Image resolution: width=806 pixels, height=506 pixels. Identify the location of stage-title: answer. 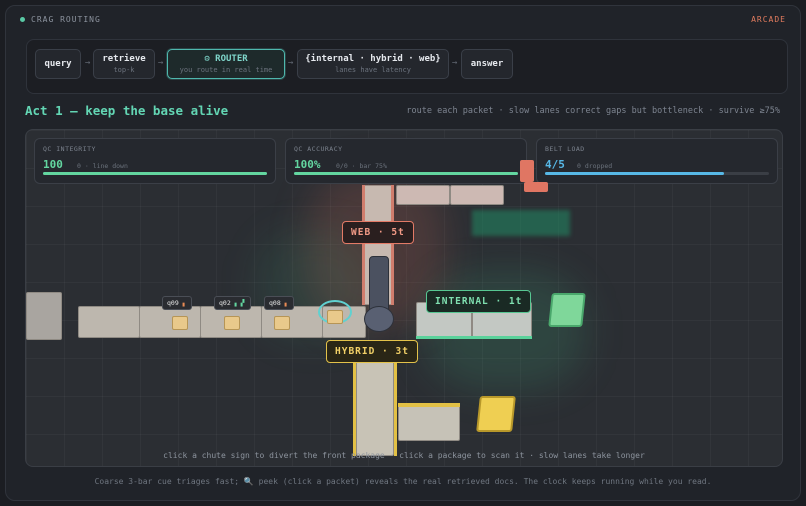
(487, 64).